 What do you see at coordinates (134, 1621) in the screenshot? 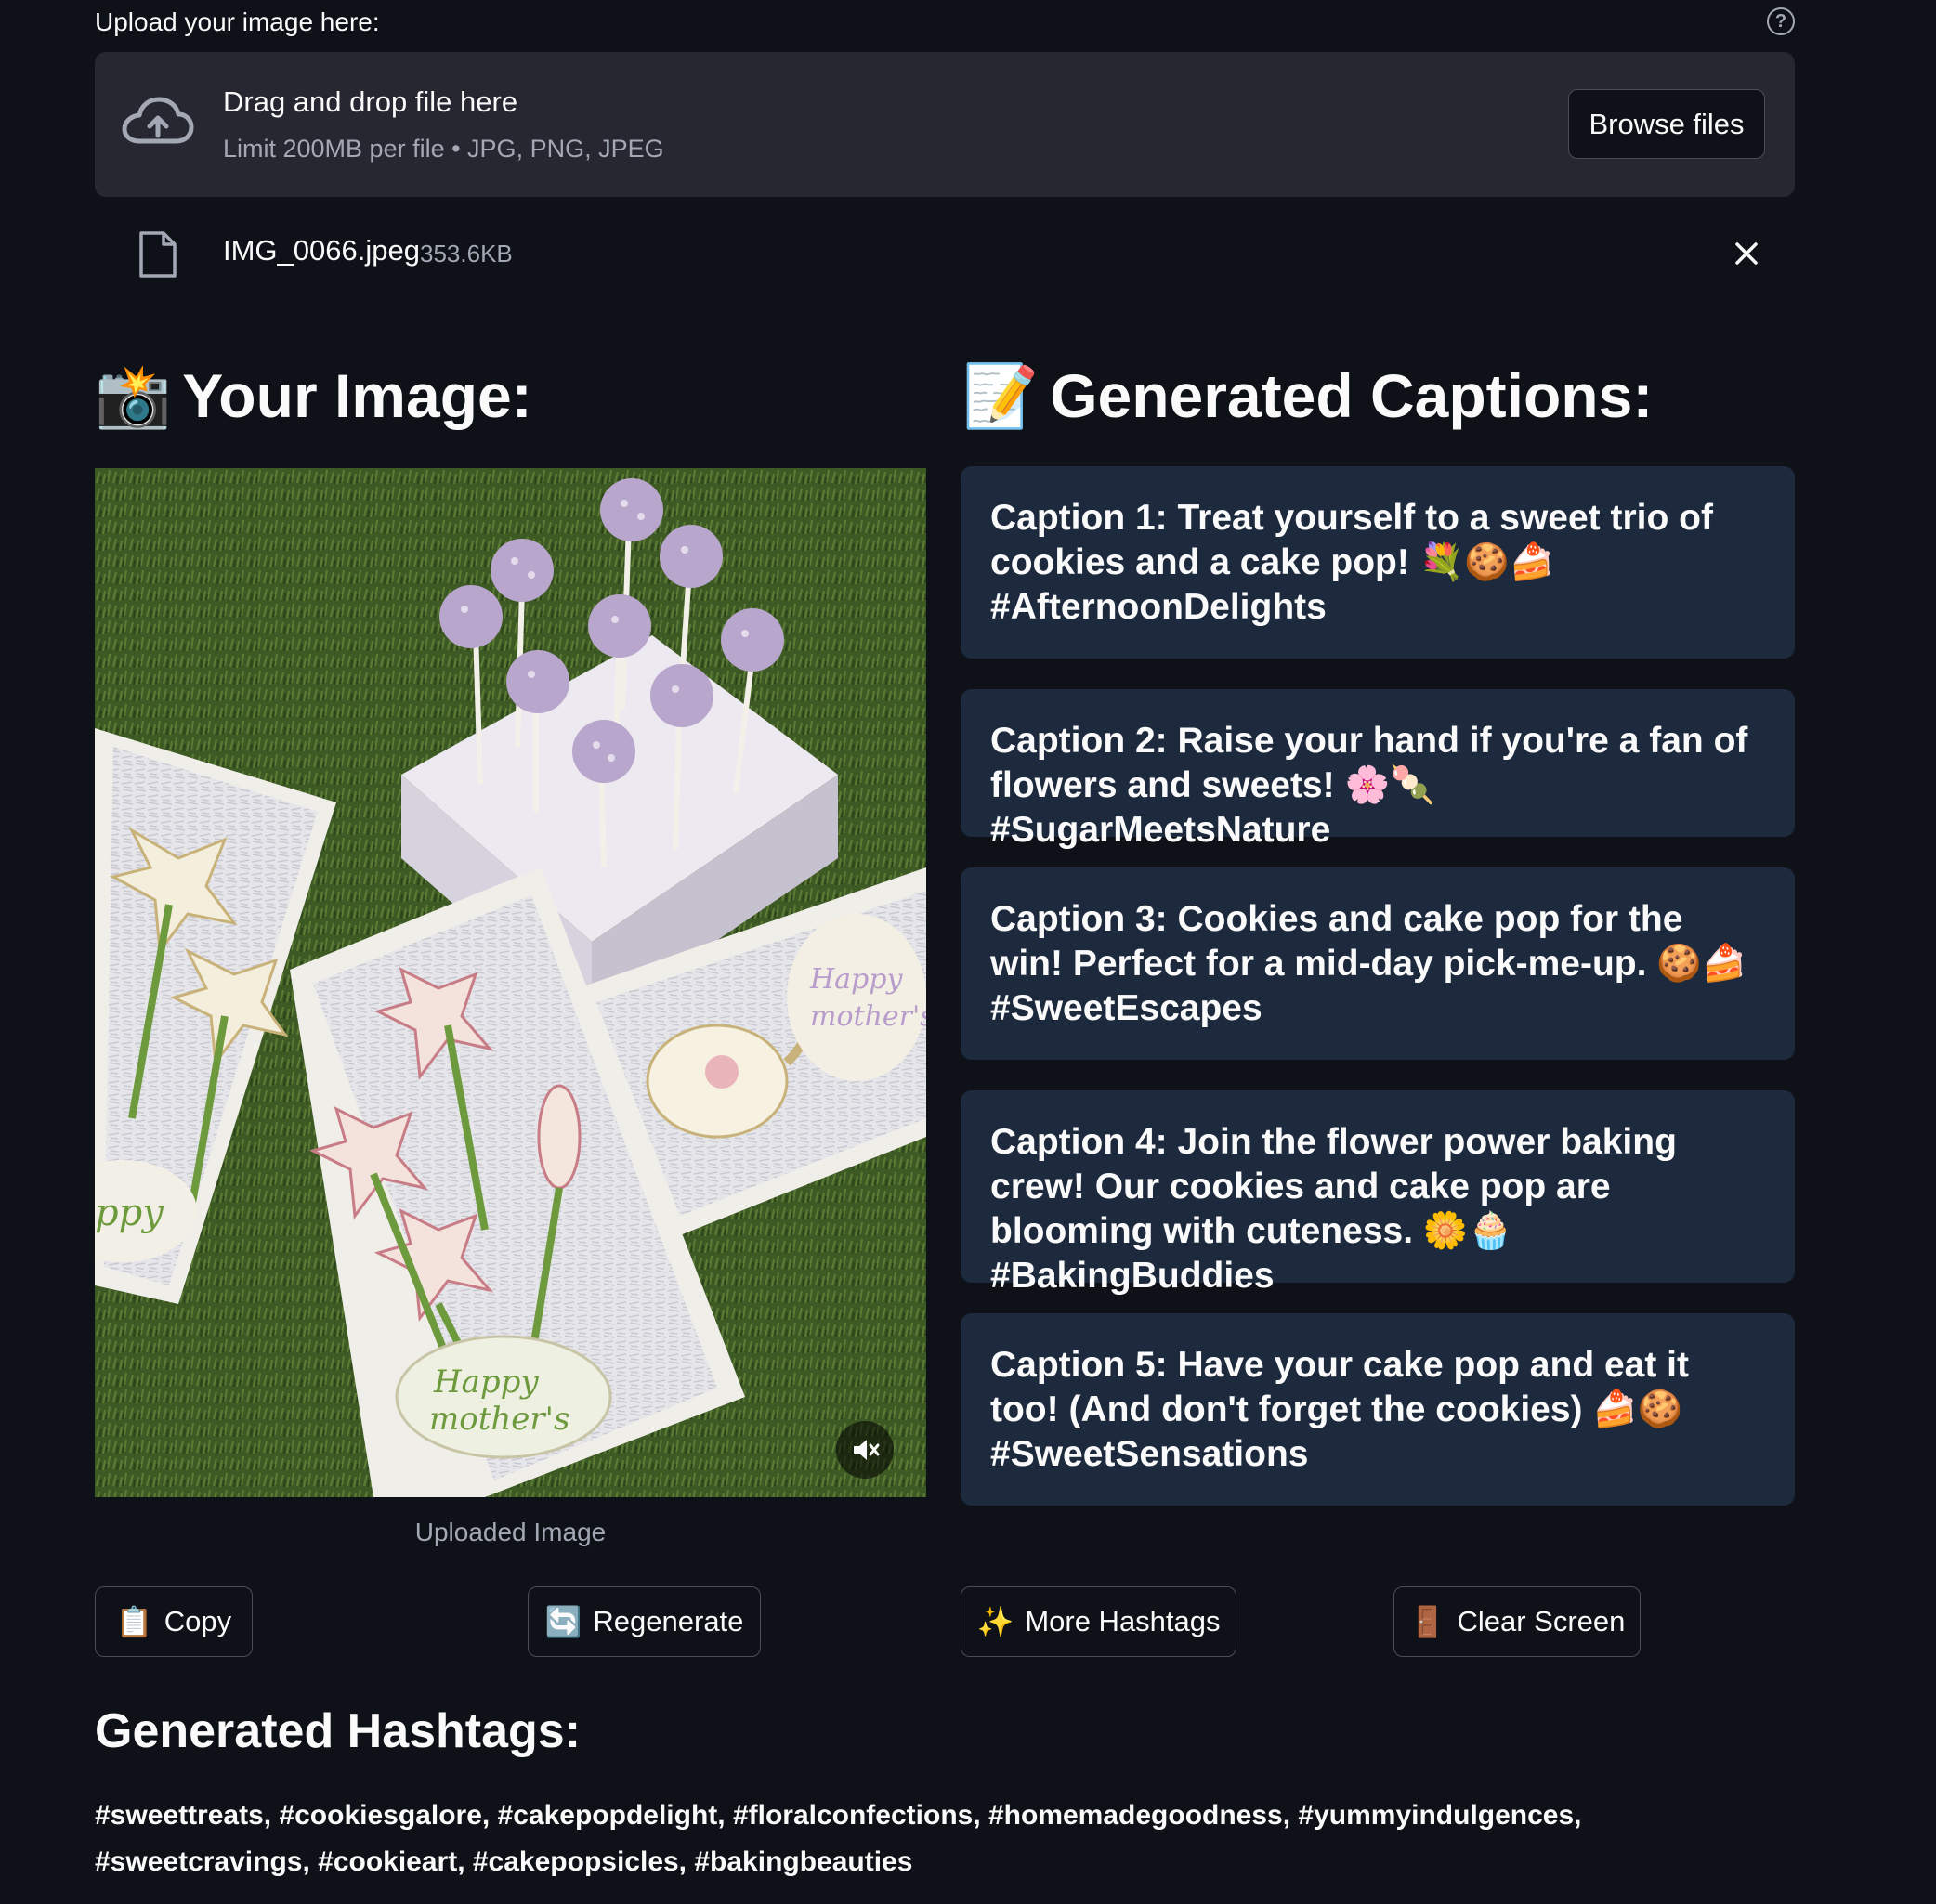
I see `clipboard-icon: 📋` at bounding box center [134, 1621].